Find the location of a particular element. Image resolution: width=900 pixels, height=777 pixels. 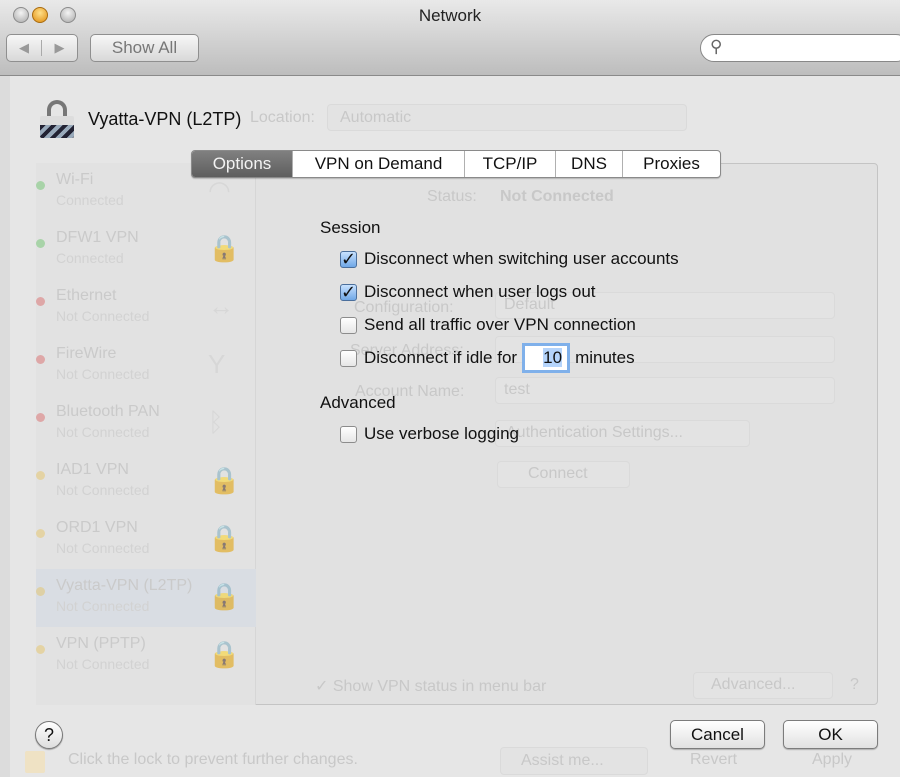

disconnect-idle-option: Disconnect if idle for 10 minutes is located at coordinates (487, 358).